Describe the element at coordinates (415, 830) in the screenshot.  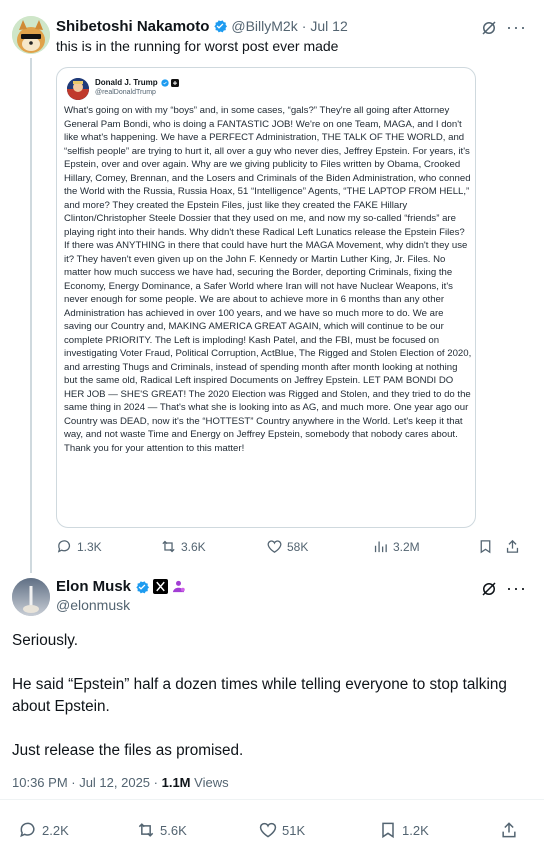
I see `bookmark-count: 1.2K` at that location.